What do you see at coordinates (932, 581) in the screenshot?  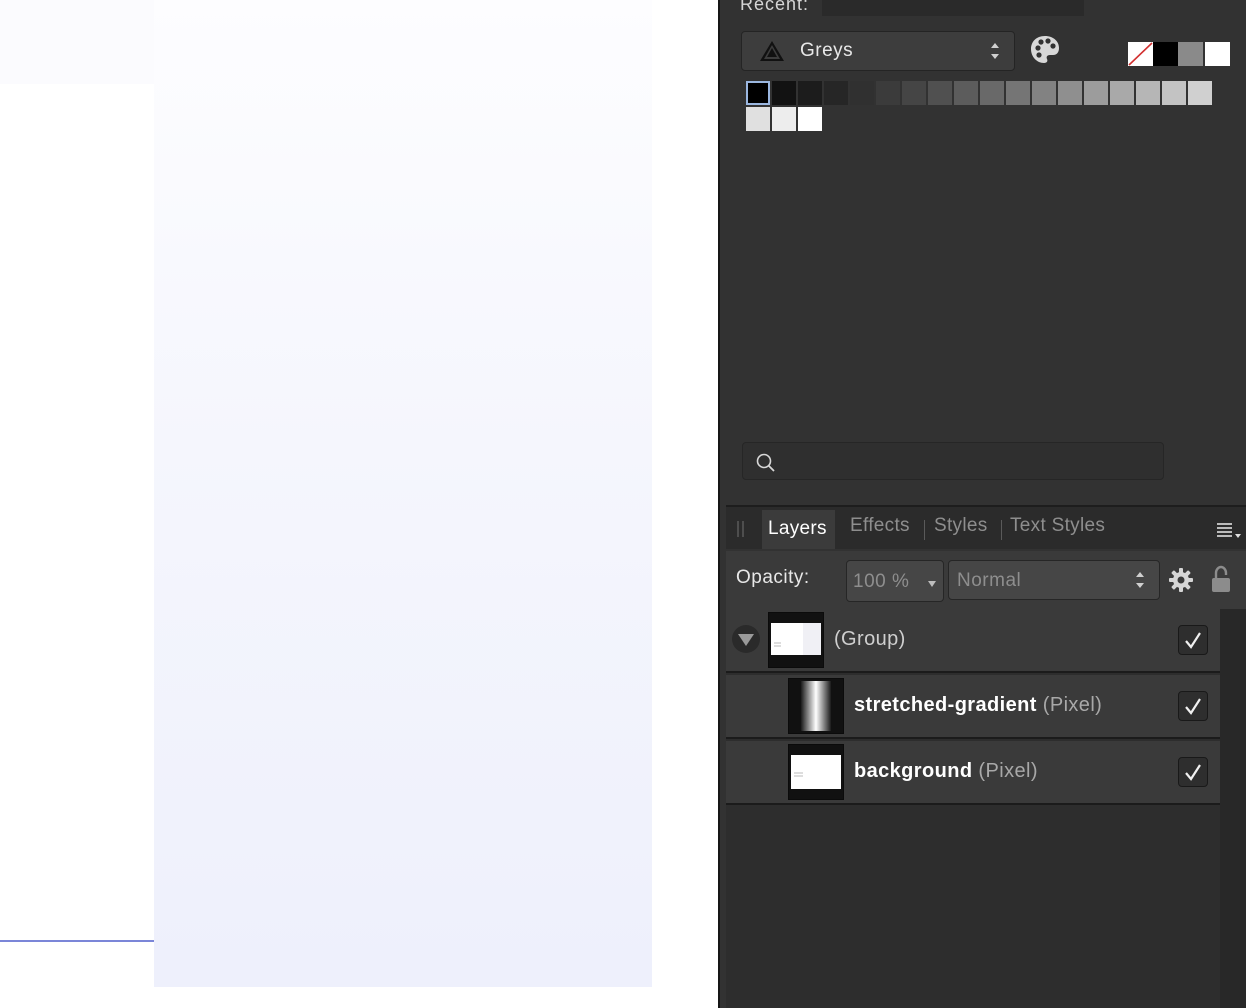 I see `chevron-down-icon` at bounding box center [932, 581].